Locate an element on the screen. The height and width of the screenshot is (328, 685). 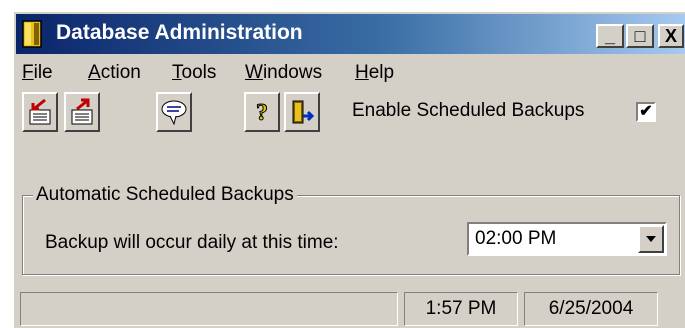
menu-windows: Windows is located at coordinates (283, 73).